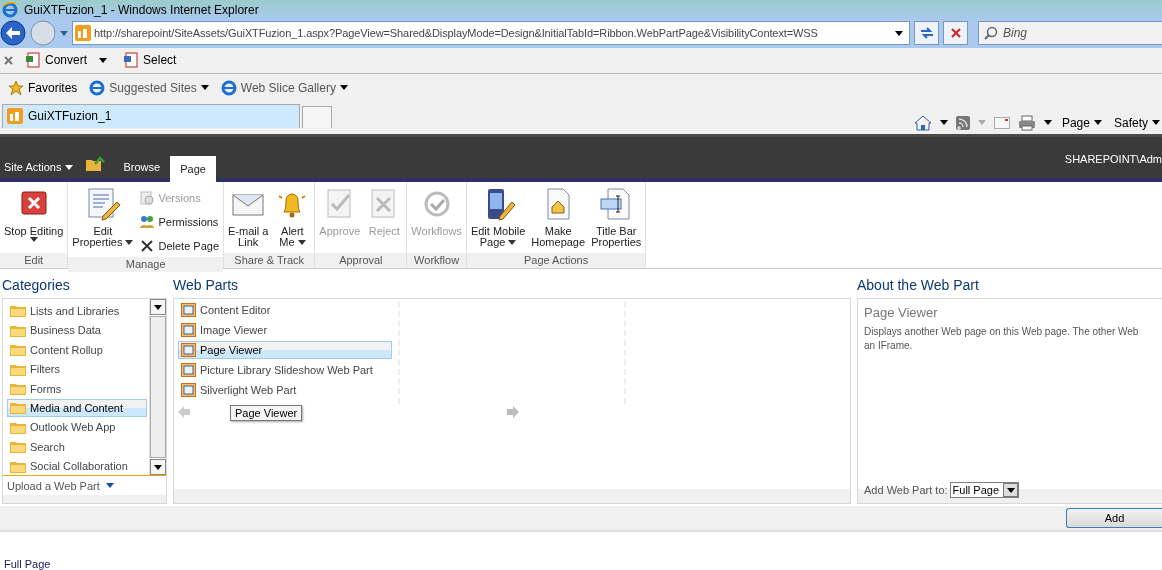 The image size is (1162, 570). I want to click on ribbon-button: Stop Editing, so click(34, 220).